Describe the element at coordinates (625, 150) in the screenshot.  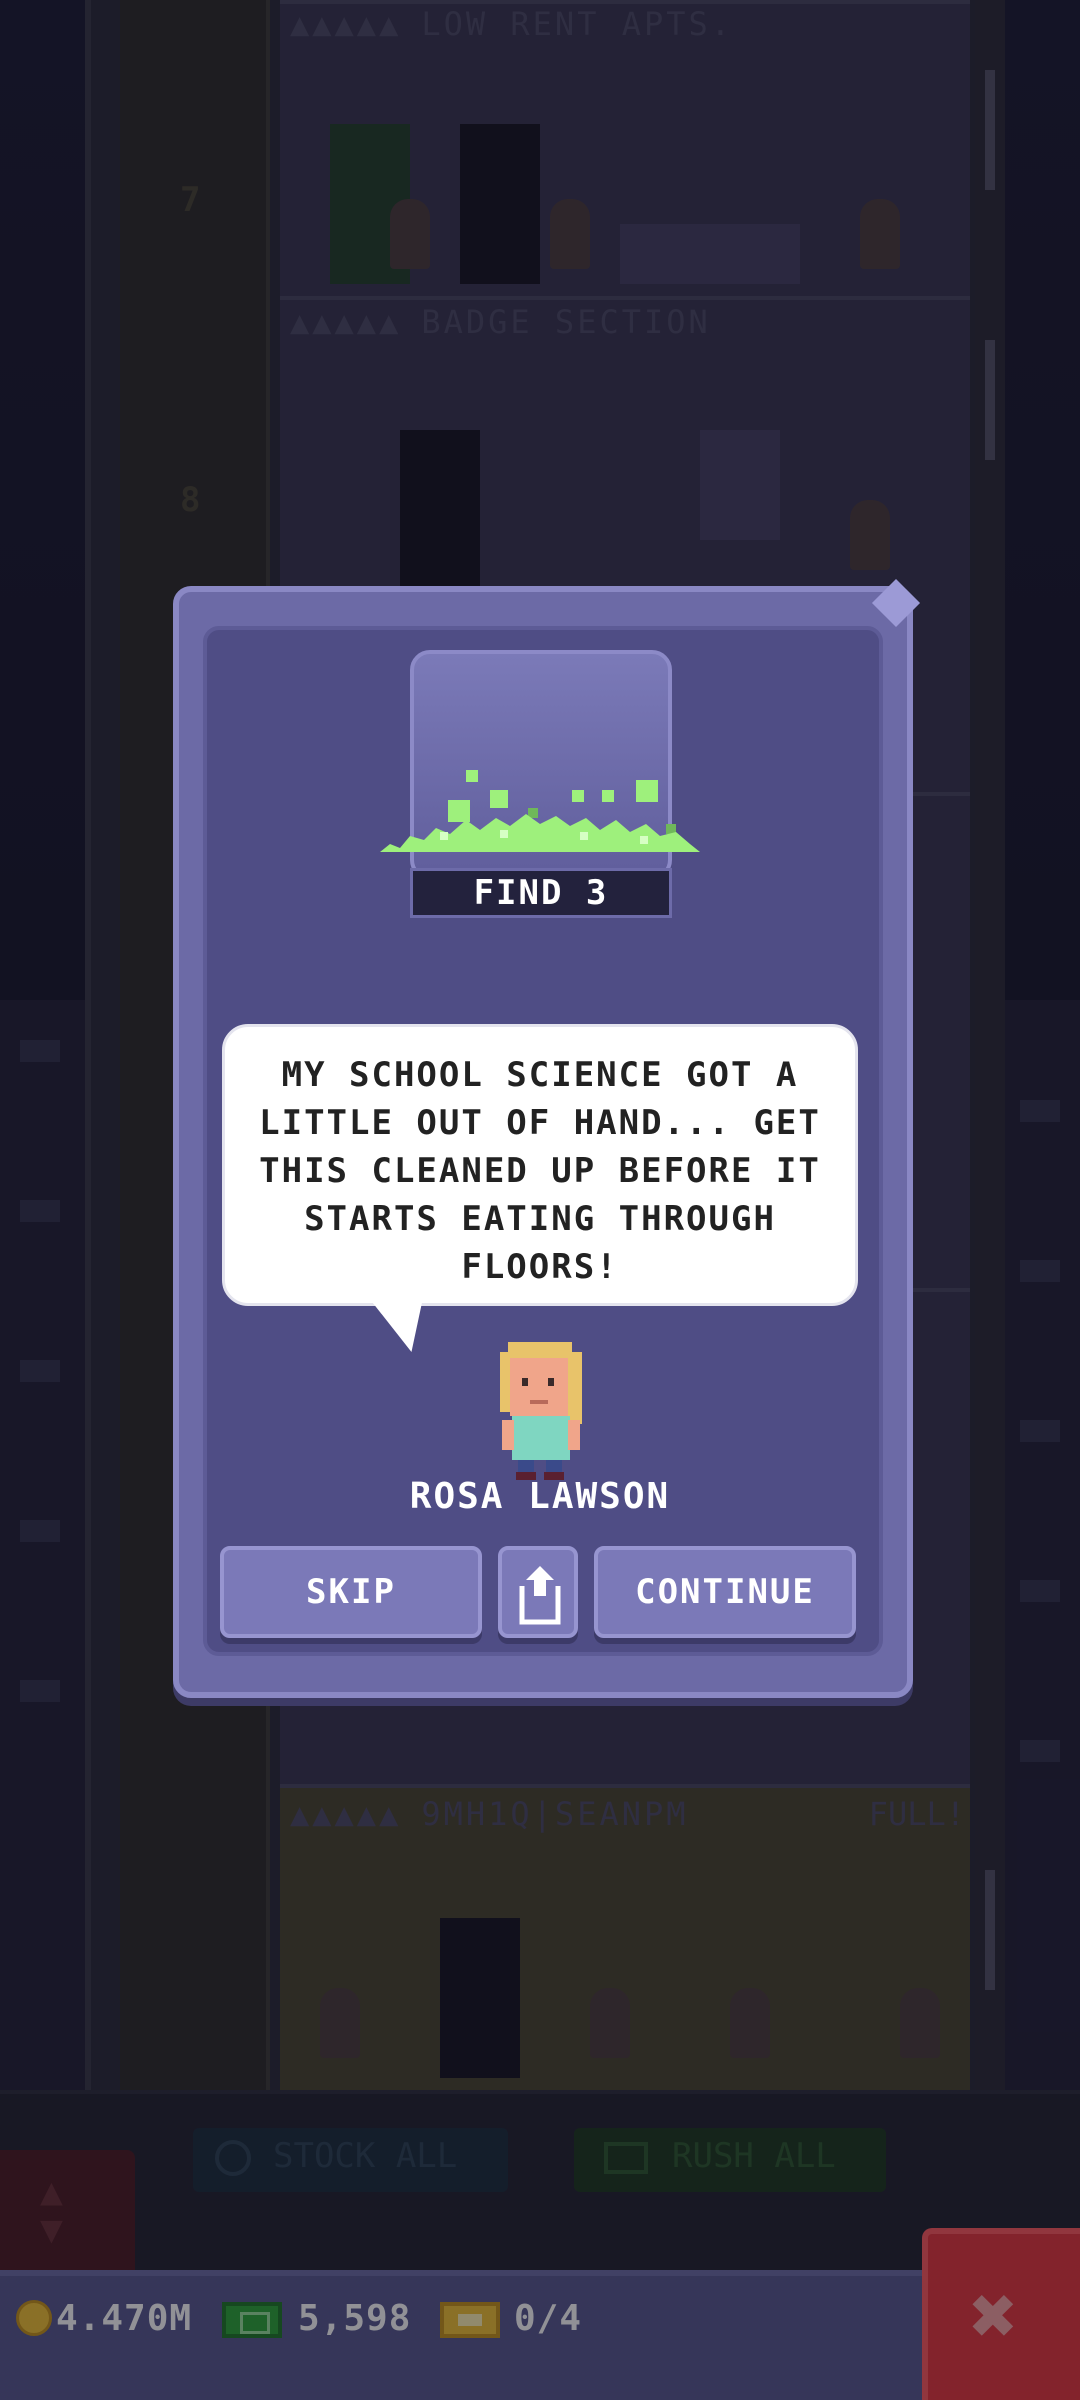
I see `floor-low-rent-apts` at that location.